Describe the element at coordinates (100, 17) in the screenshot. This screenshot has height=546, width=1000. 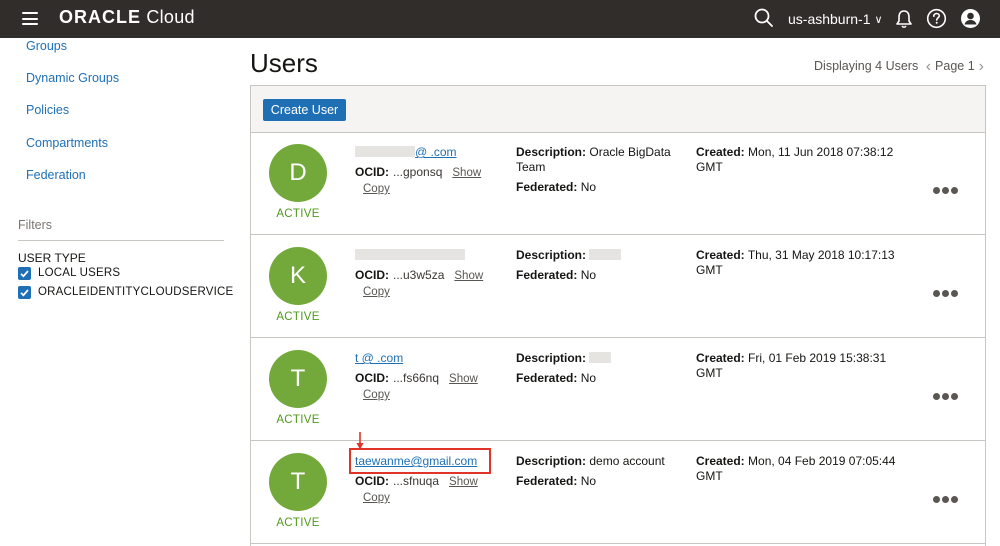
I see `brand-oracle: ORACLE` at that location.